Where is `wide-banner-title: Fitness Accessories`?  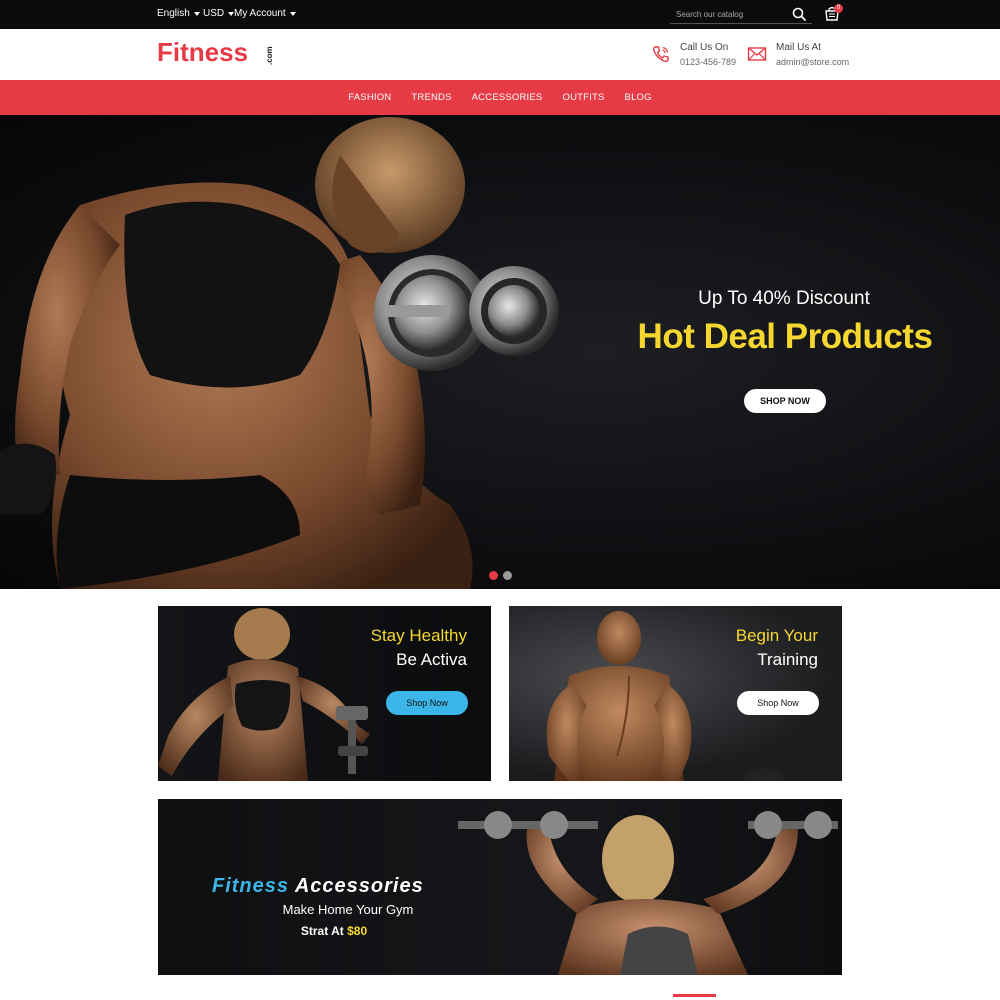 wide-banner-title: Fitness Accessories is located at coordinates (318, 886).